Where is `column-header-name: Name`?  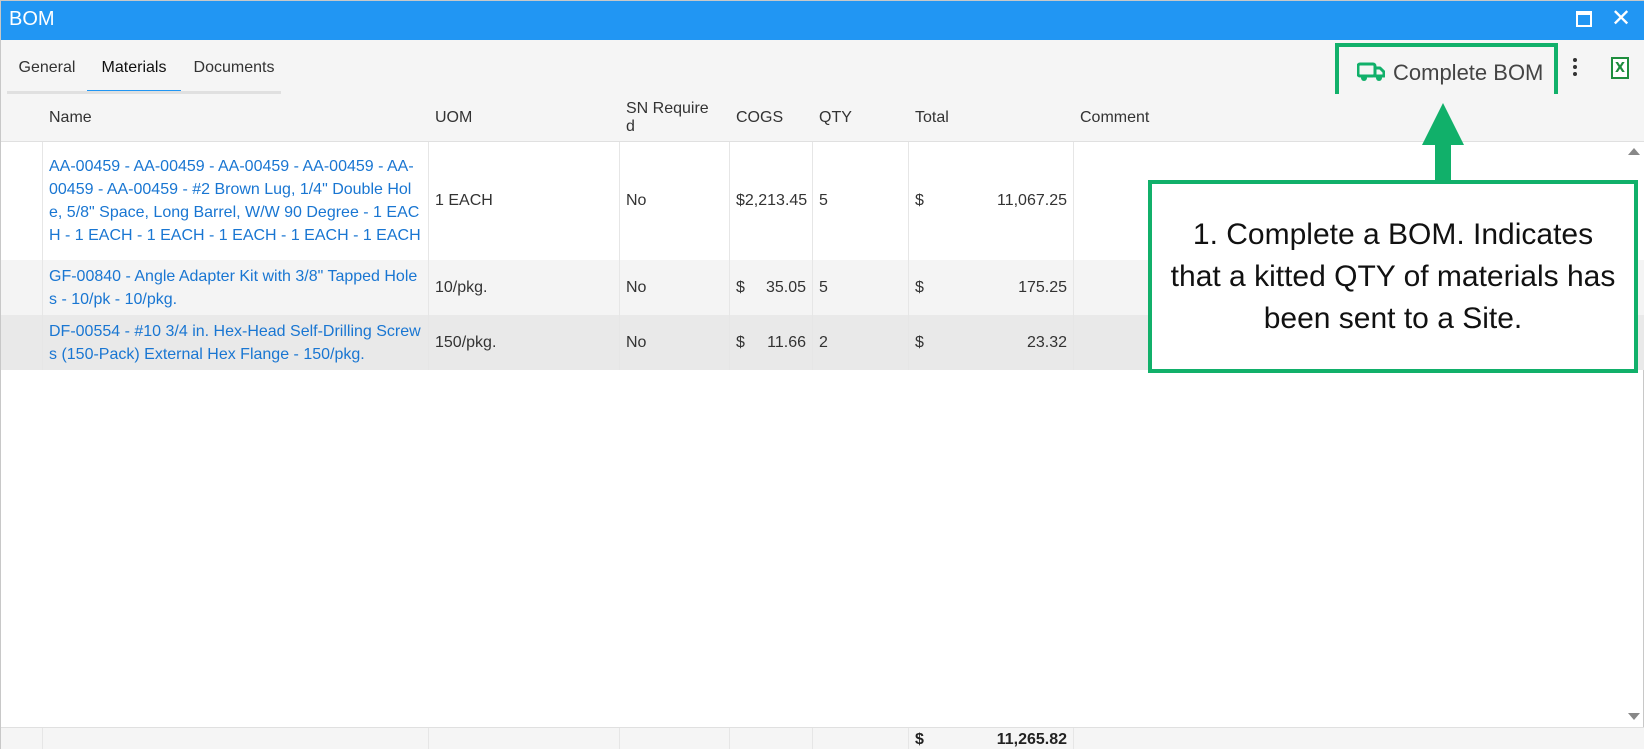 column-header-name: Name is located at coordinates (236, 118).